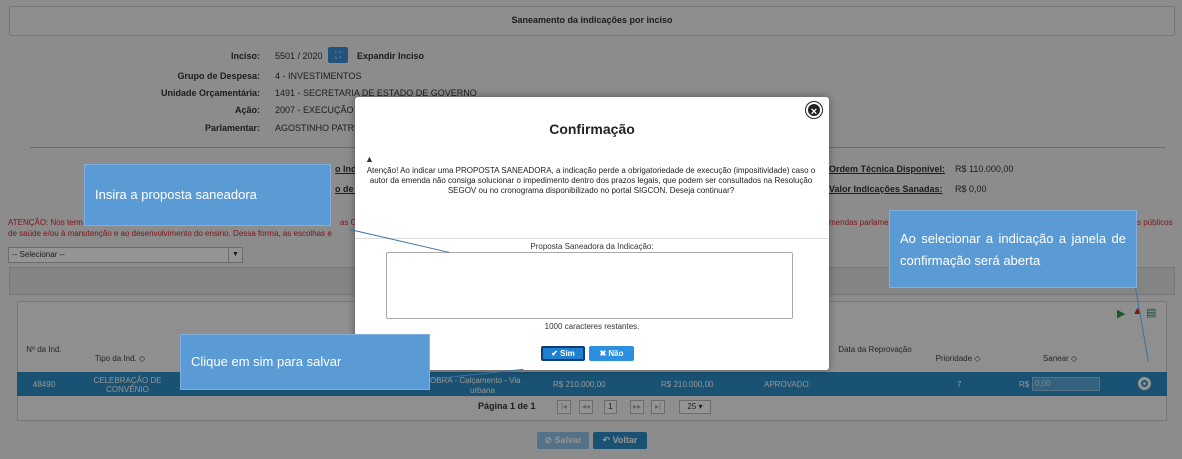  Describe the element at coordinates (567, 353) in the screenshot. I see `yes-button-label: Sim` at that location.